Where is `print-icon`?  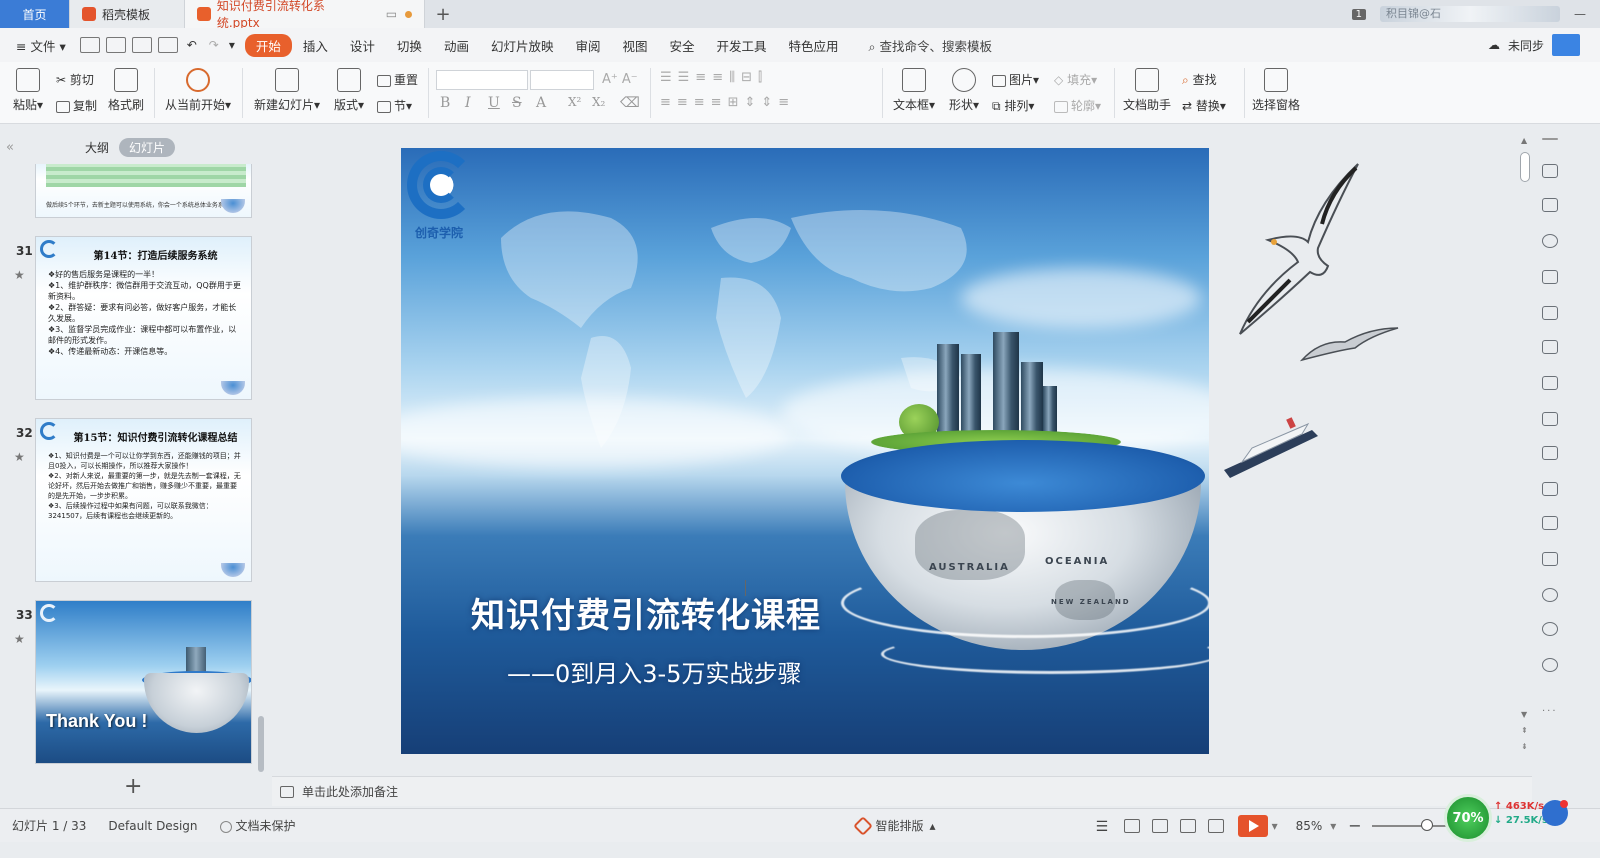 print-icon is located at coordinates (141, 45).